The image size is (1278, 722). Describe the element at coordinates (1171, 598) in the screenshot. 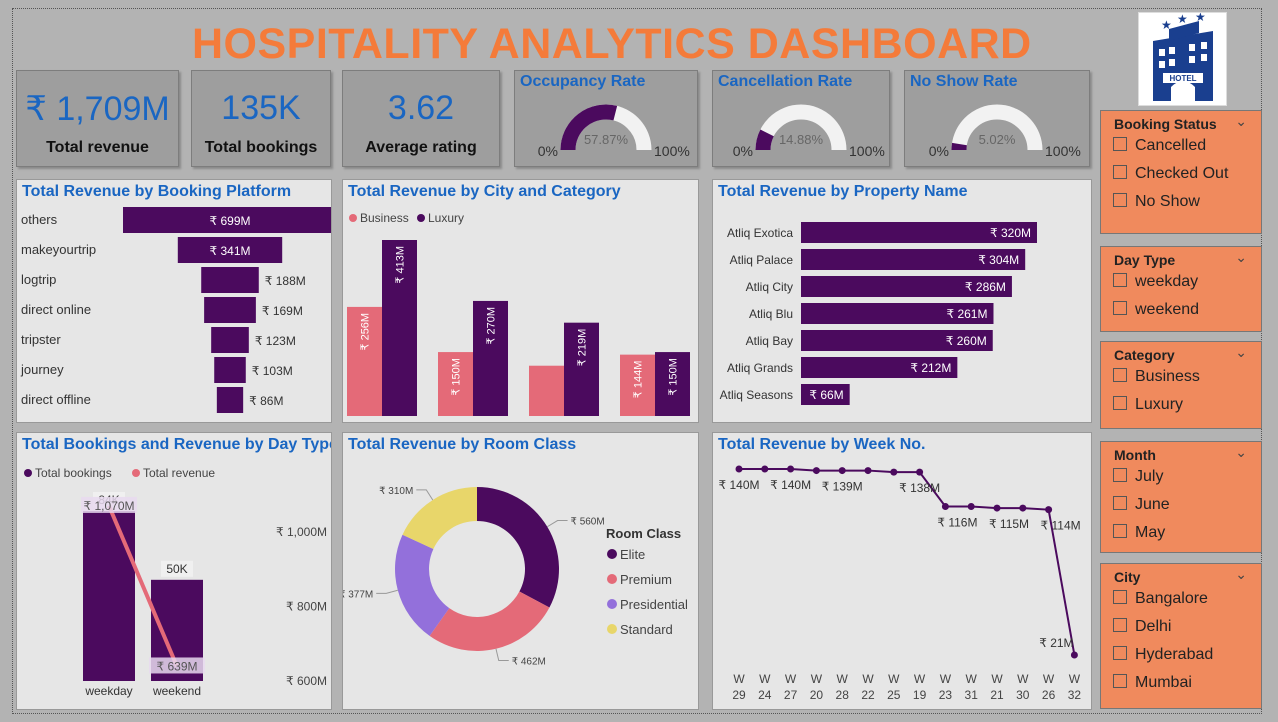

I see `slicer-option-label: Bangalore` at that location.